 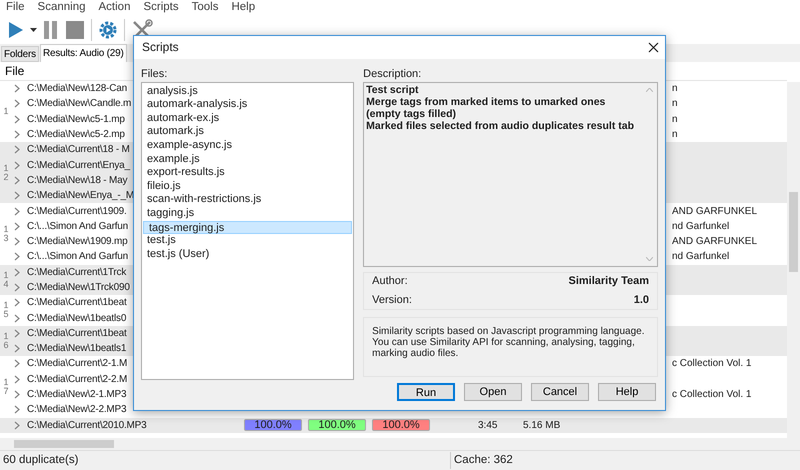 What do you see at coordinates (76, 395) in the screenshot?
I see `file-path: C:\Media\New\2-1.MP3` at bounding box center [76, 395].